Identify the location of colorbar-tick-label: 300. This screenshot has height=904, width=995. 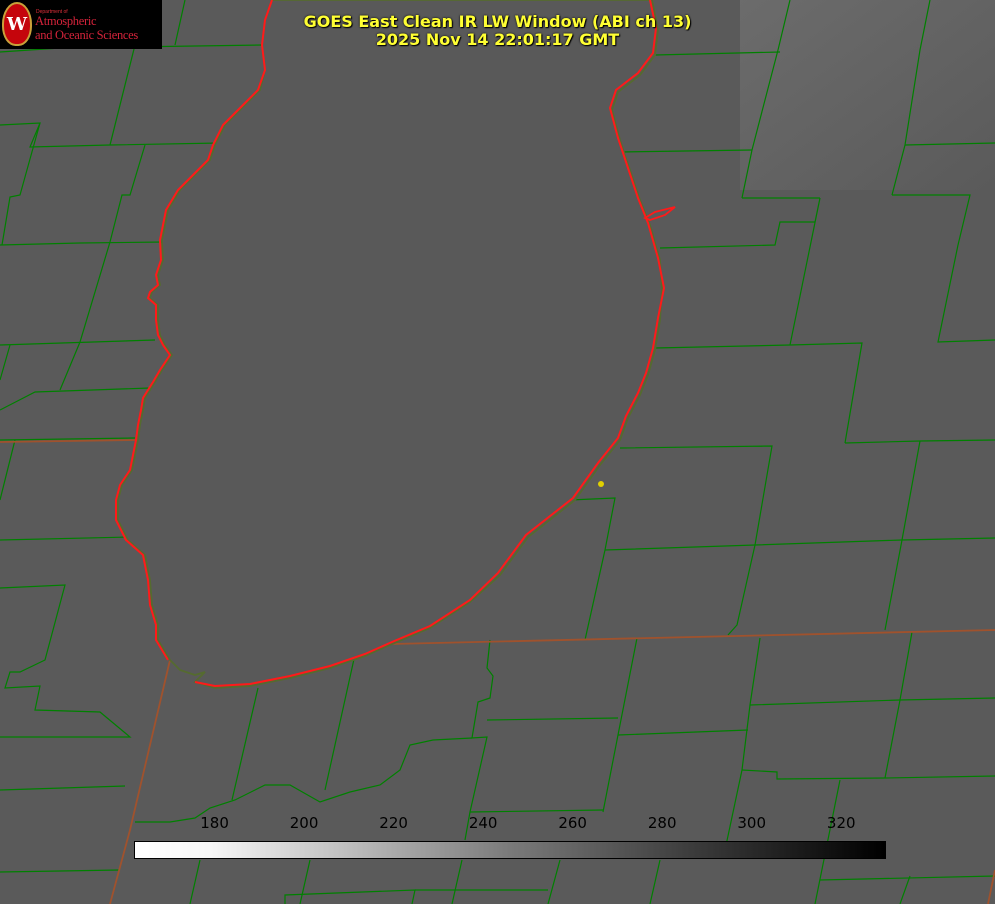
(752, 823).